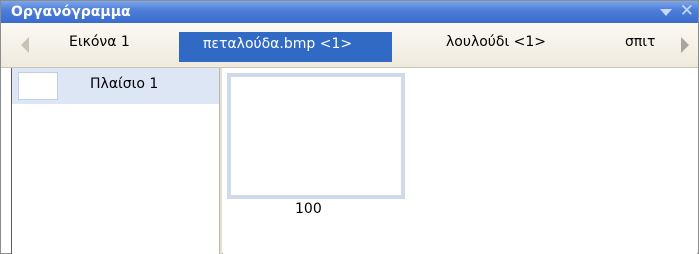 Image resolution: width=699 pixels, height=254 pixels. What do you see at coordinates (278, 44) in the screenshot?
I see `tab-petalouda-label: πεταλούδα.bmp <1>` at bounding box center [278, 44].